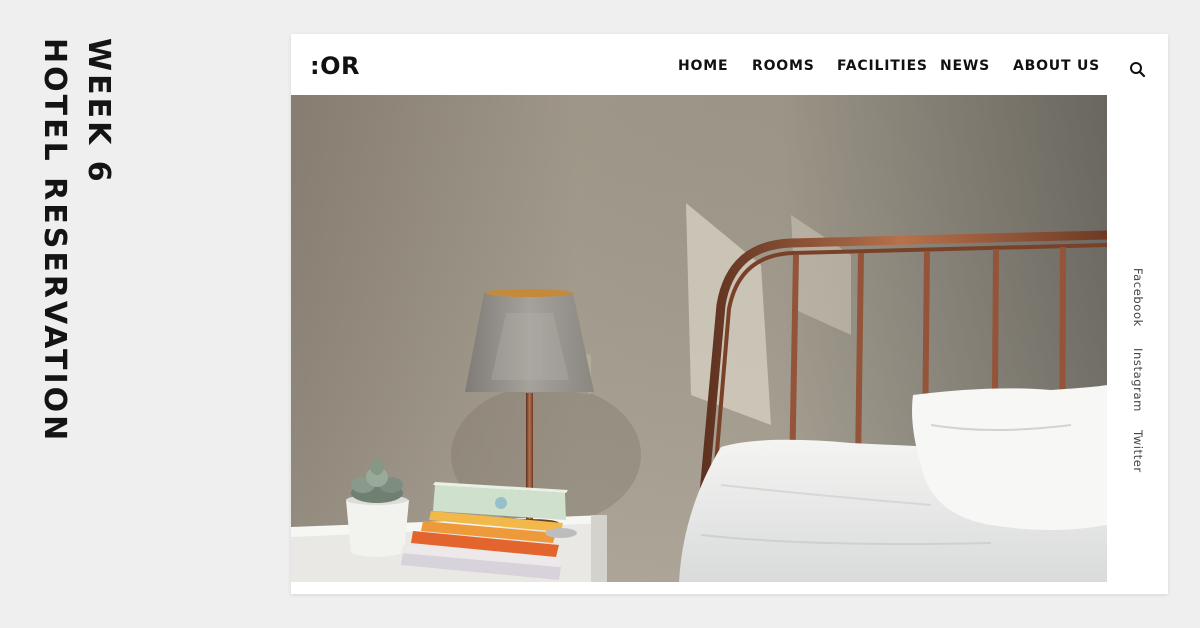 The width and height of the screenshot is (1200, 628). I want to click on nav-news: NEWS, so click(965, 66).